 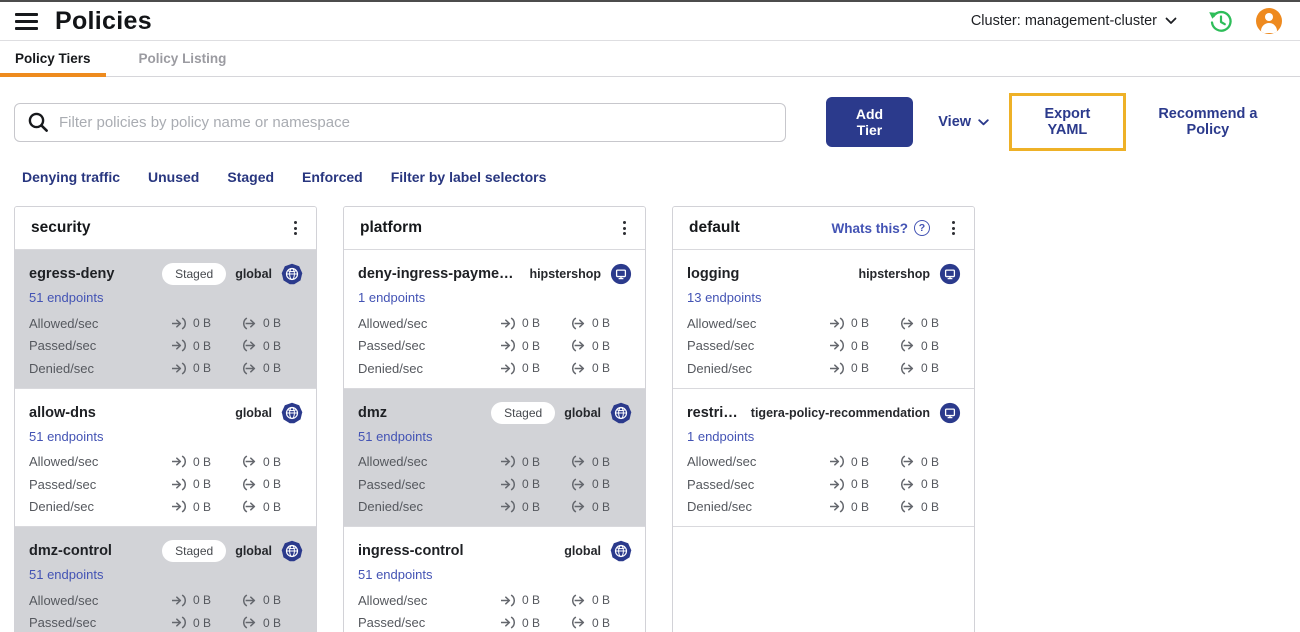 What do you see at coordinates (26, 21) in the screenshot?
I see `menu-icon` at bounding box center [26, 21].